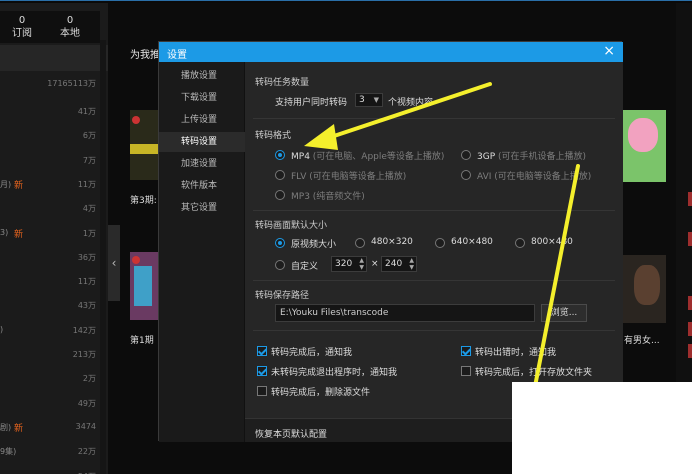 This screenshot has height=474, width=692. I want to click on white-overlay, so click(602, 428).